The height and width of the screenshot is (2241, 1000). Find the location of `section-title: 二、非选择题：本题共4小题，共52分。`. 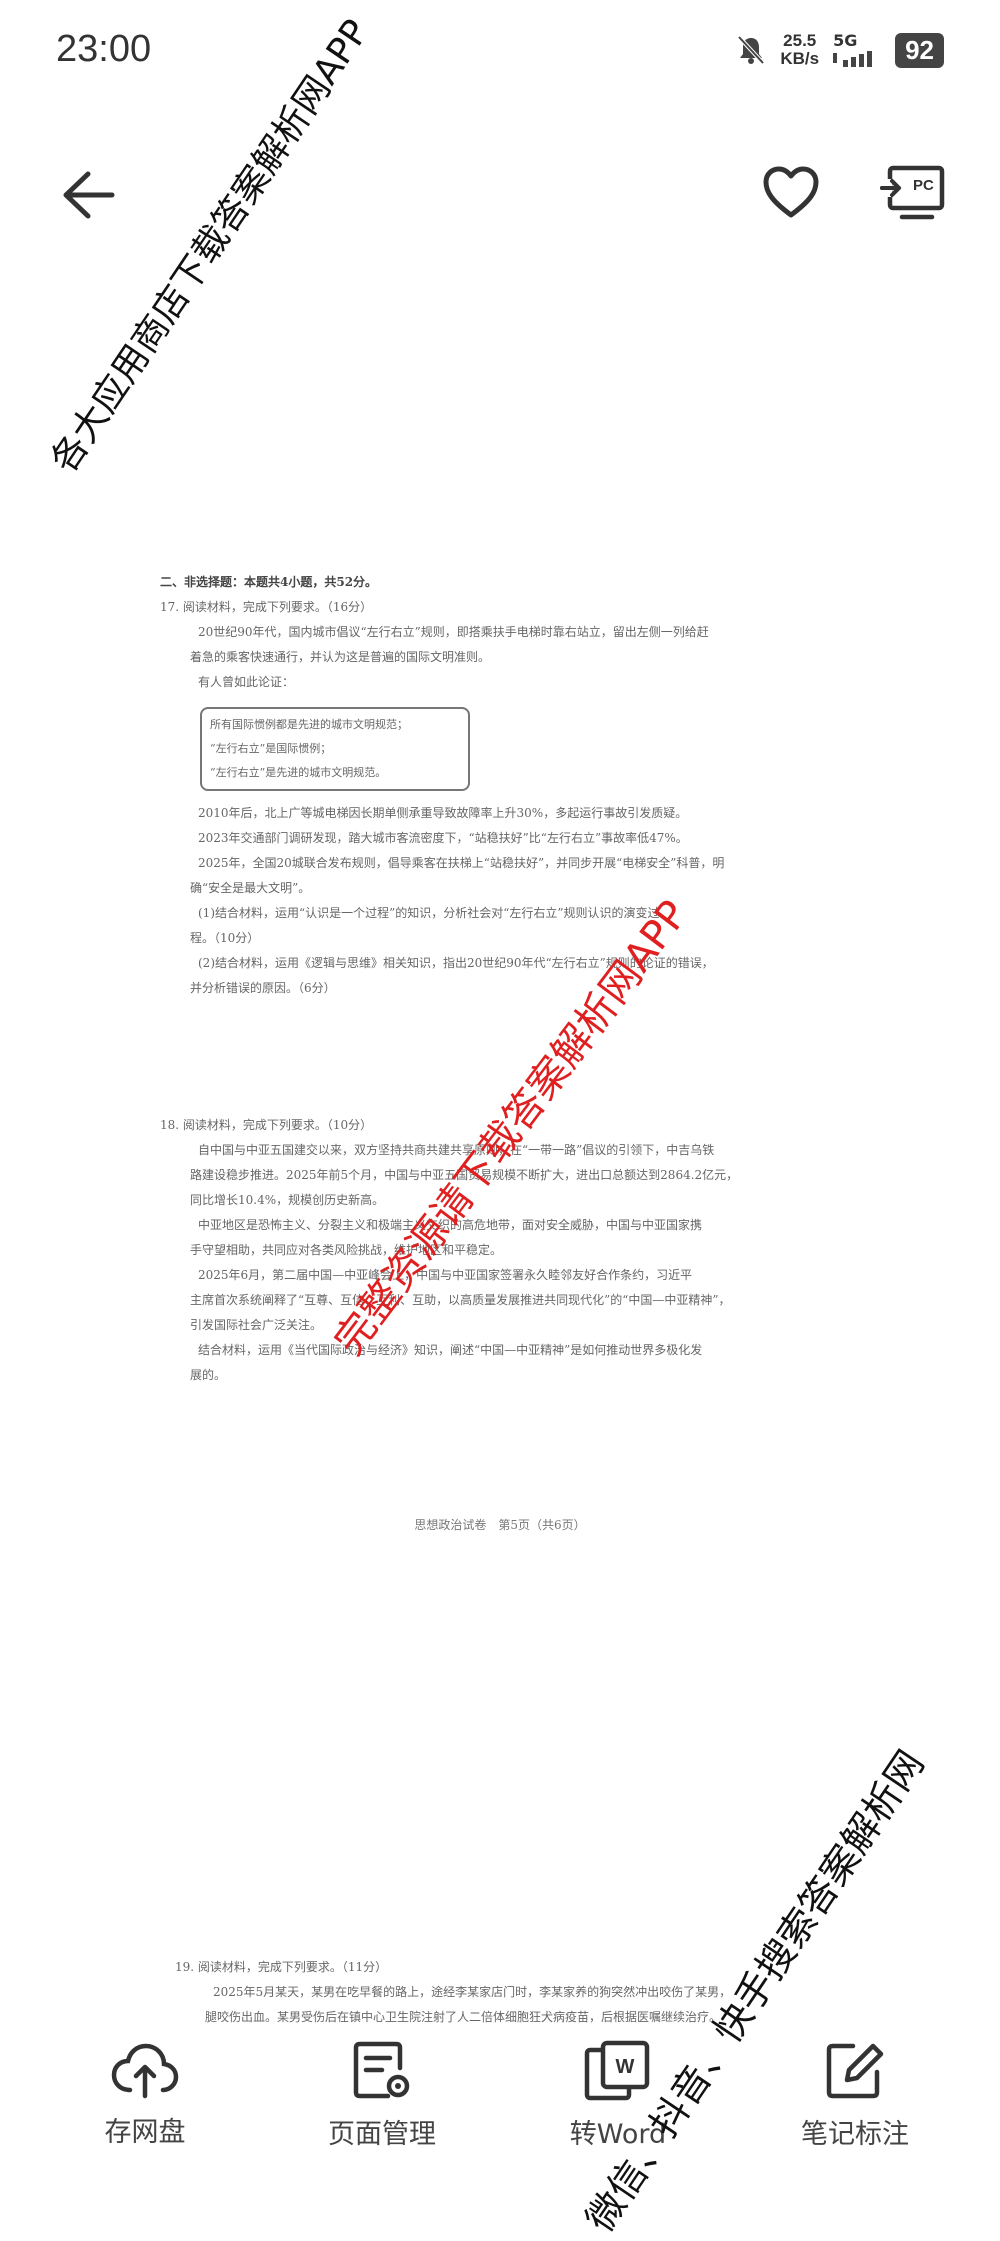

section-title: 二、非选择题：本题共4小题，共52分。 is located at coordinates (269, 582).